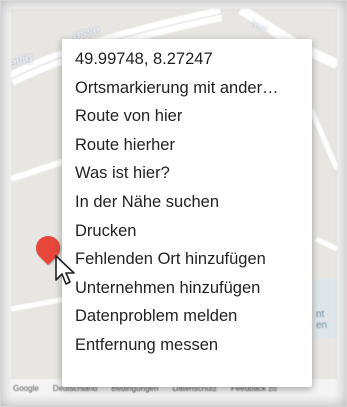 This screenshot has height=407, width=347. Describe the element at coordinates (187, 231) in the screenshot. I see `menu-item-print: Drucken` at that location.